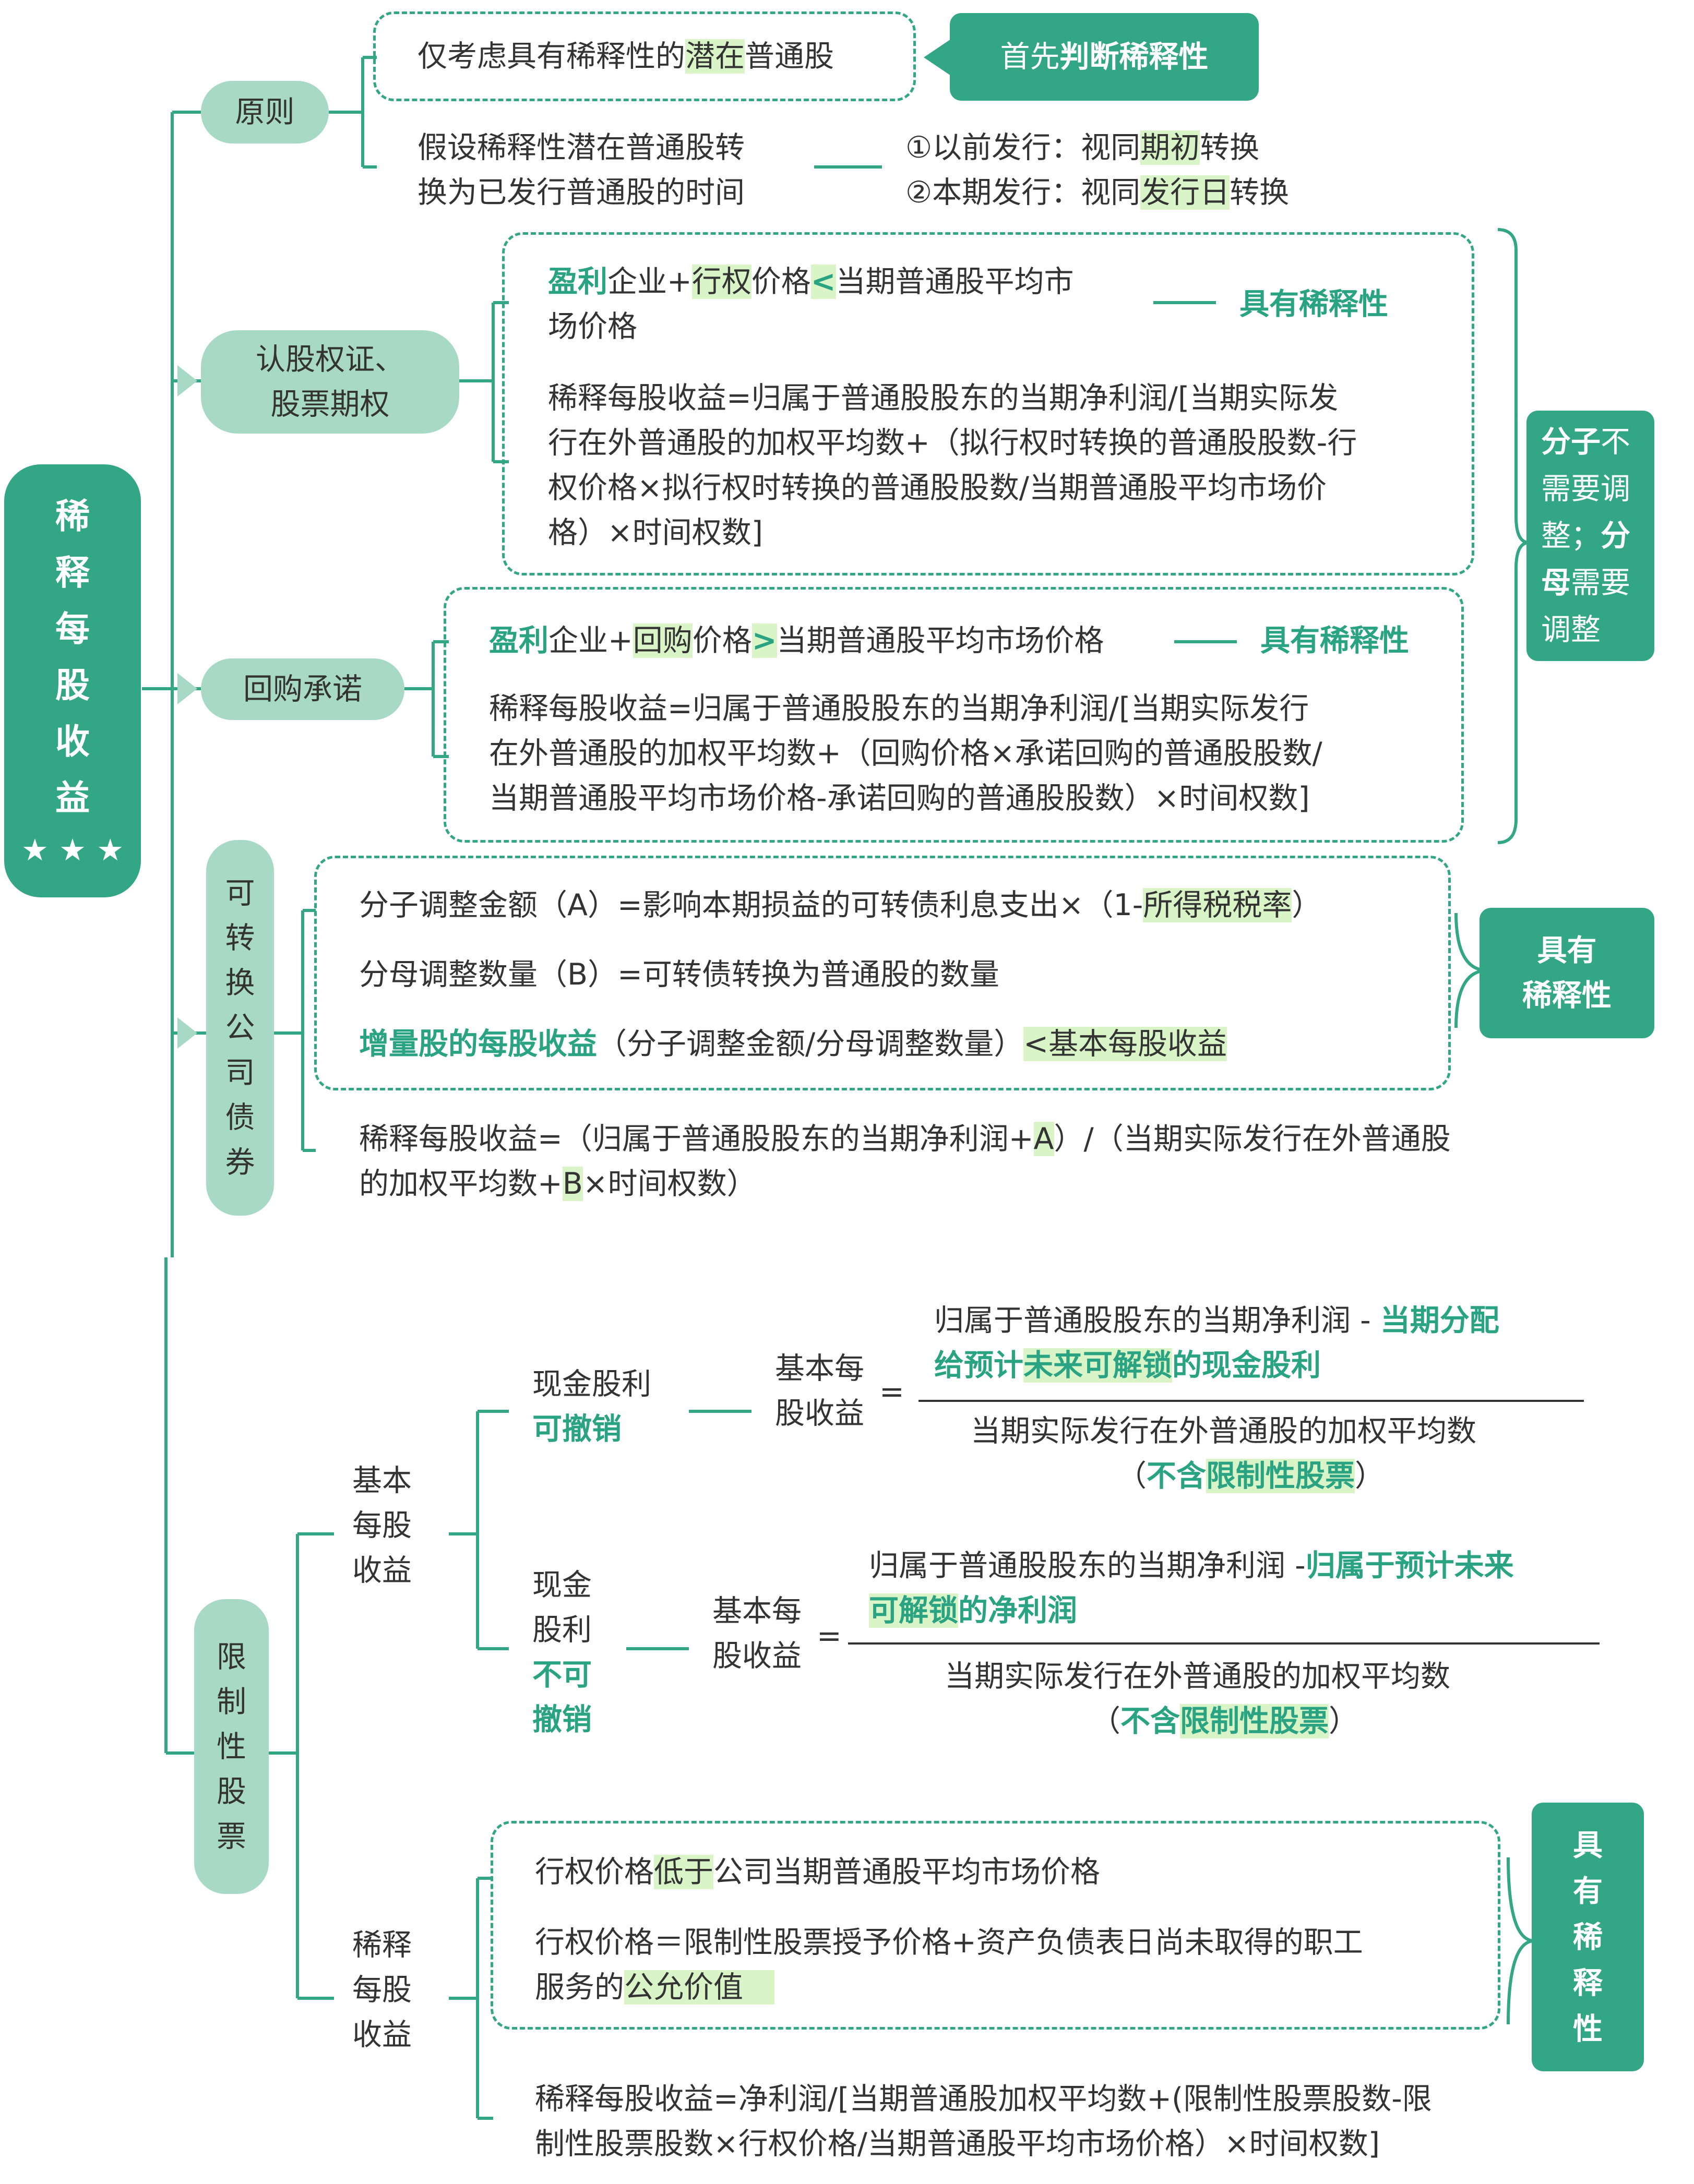 Image resolution: width=1694 pixels, height=2184 pixels. What do you see at coordinates (819, 1391) in the screenshot?
I see `revocable-eps-label: 基本每 股收益` at bounding box center [819, 1391].